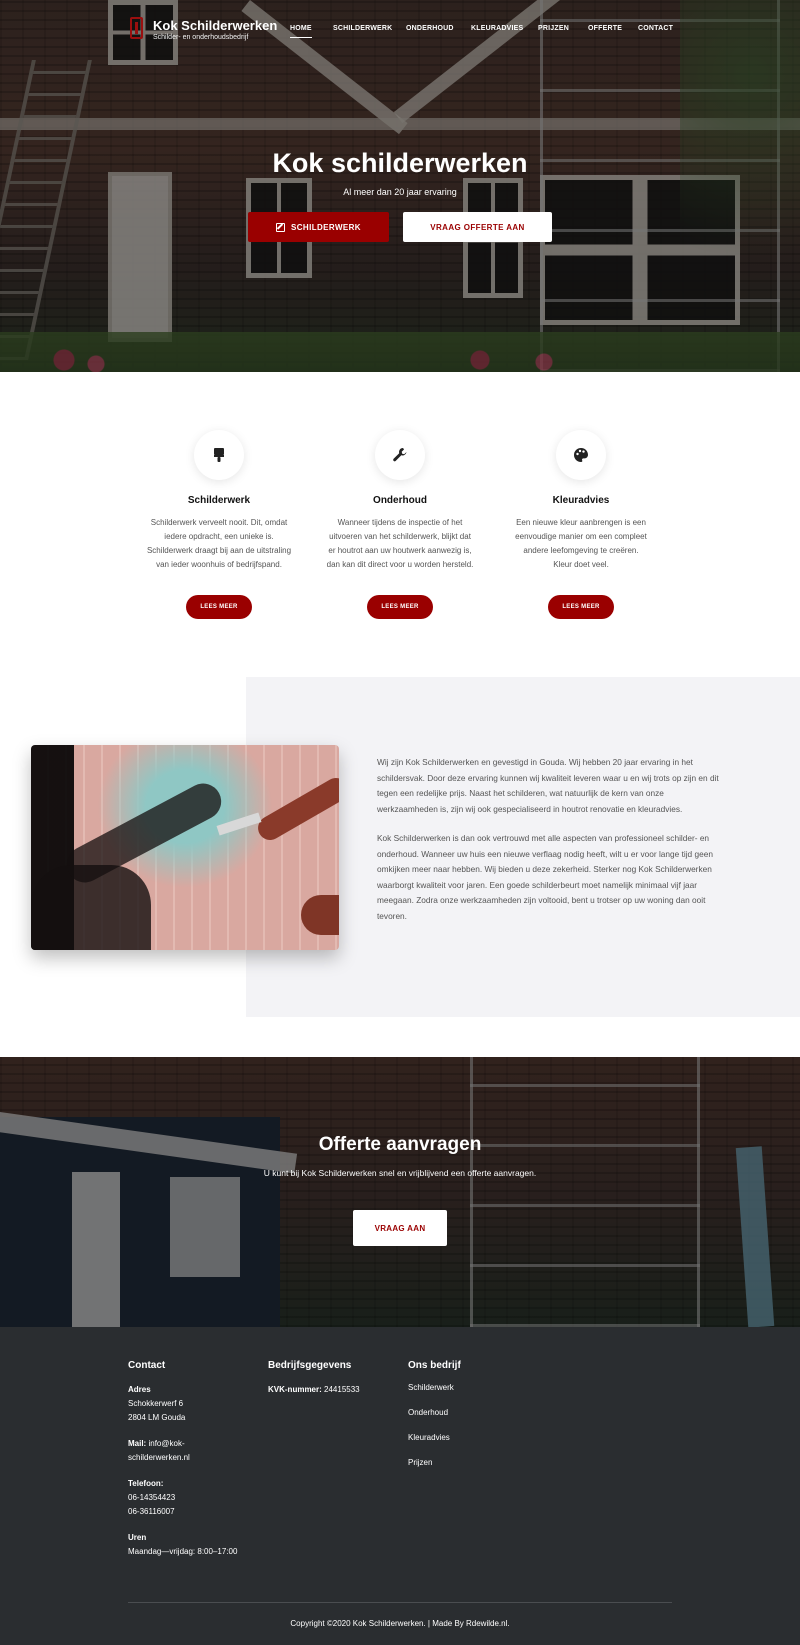  Describe the element at coordinates (400, 500) in the screenshot. I see `service-title: Onderhoud` at that location.